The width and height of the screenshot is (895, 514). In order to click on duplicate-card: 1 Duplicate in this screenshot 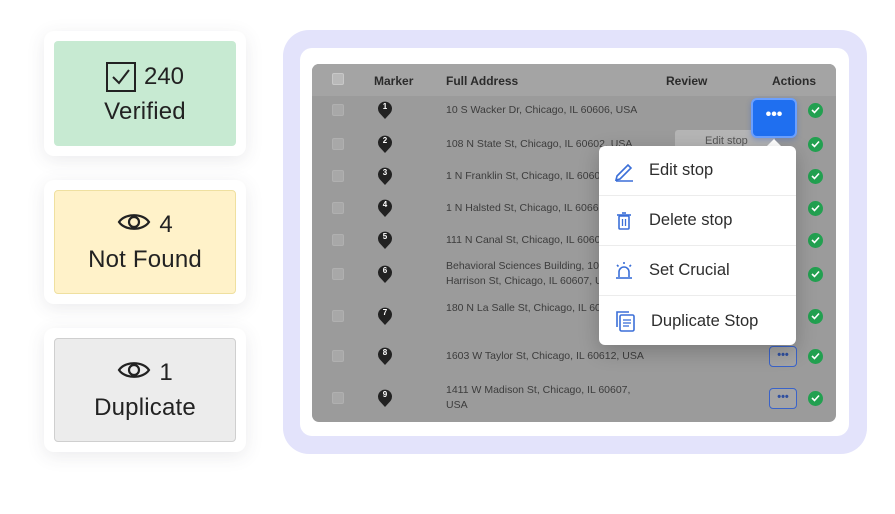, I will do `click(145, 390)`.